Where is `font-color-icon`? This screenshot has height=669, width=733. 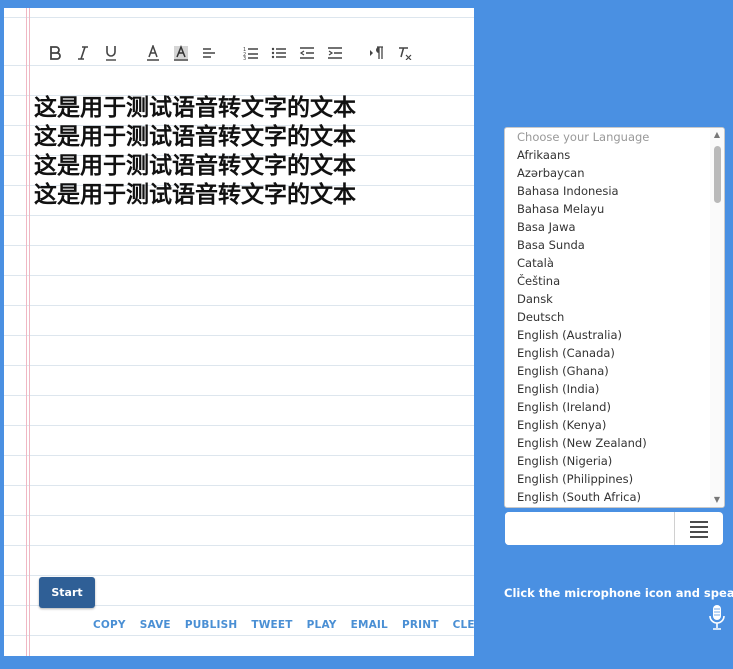
font-color-icon is located at coordinates (153, 53).